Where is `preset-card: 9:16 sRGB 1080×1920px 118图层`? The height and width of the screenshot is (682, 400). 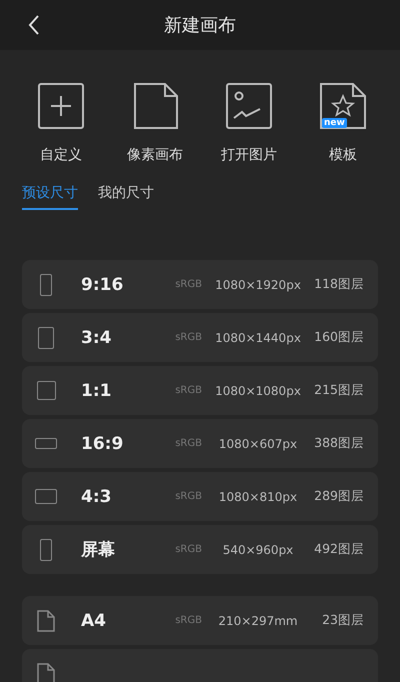 preset-card: 9:16 sRGB 1080×1920px 118图层 is located at coordinates (200, 284).